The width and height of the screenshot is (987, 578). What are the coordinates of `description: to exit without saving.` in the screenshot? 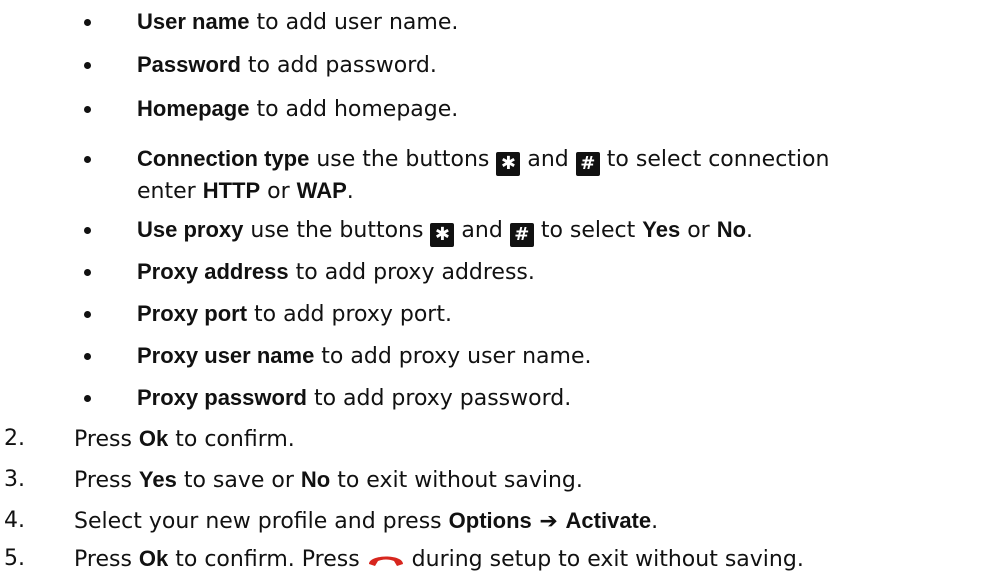 It's located at (456, 480).